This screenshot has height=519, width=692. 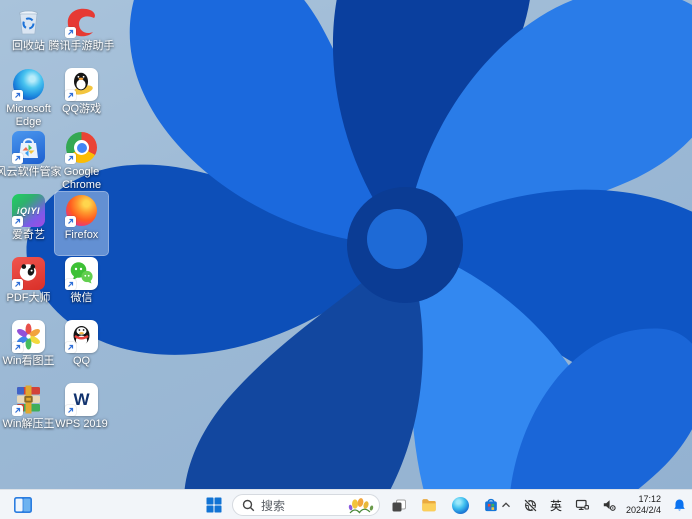 I want to click on desktop-icon-label: QQ游戏, so click(x=81, y=109).